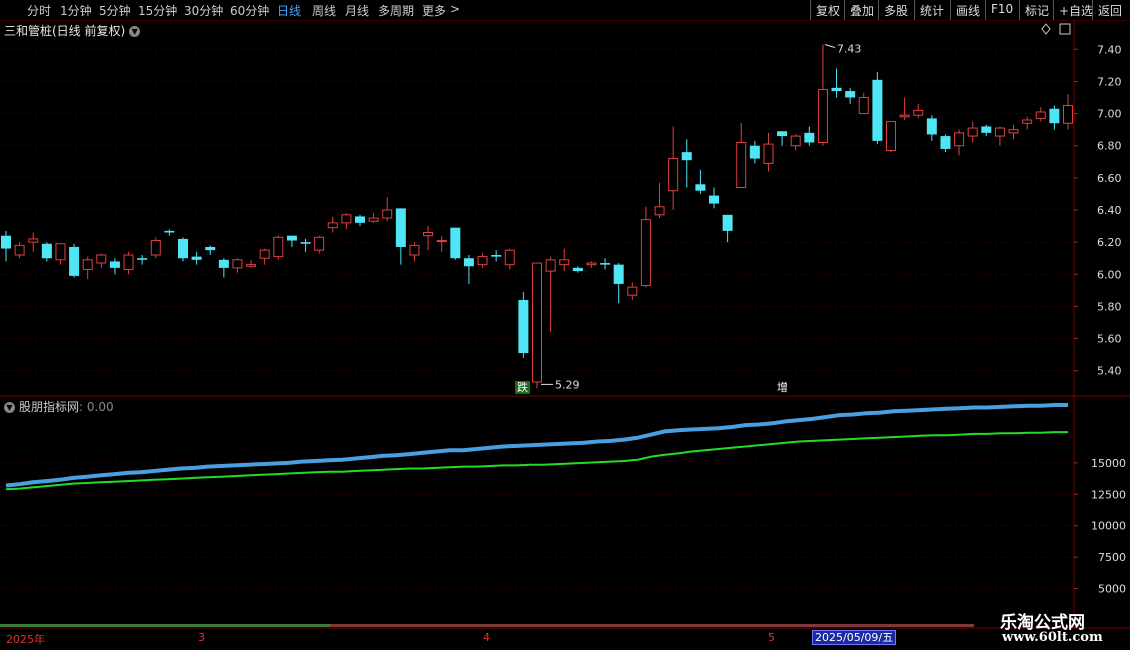  I want to click on indicator-value: : 0.00, so click(96, 407).